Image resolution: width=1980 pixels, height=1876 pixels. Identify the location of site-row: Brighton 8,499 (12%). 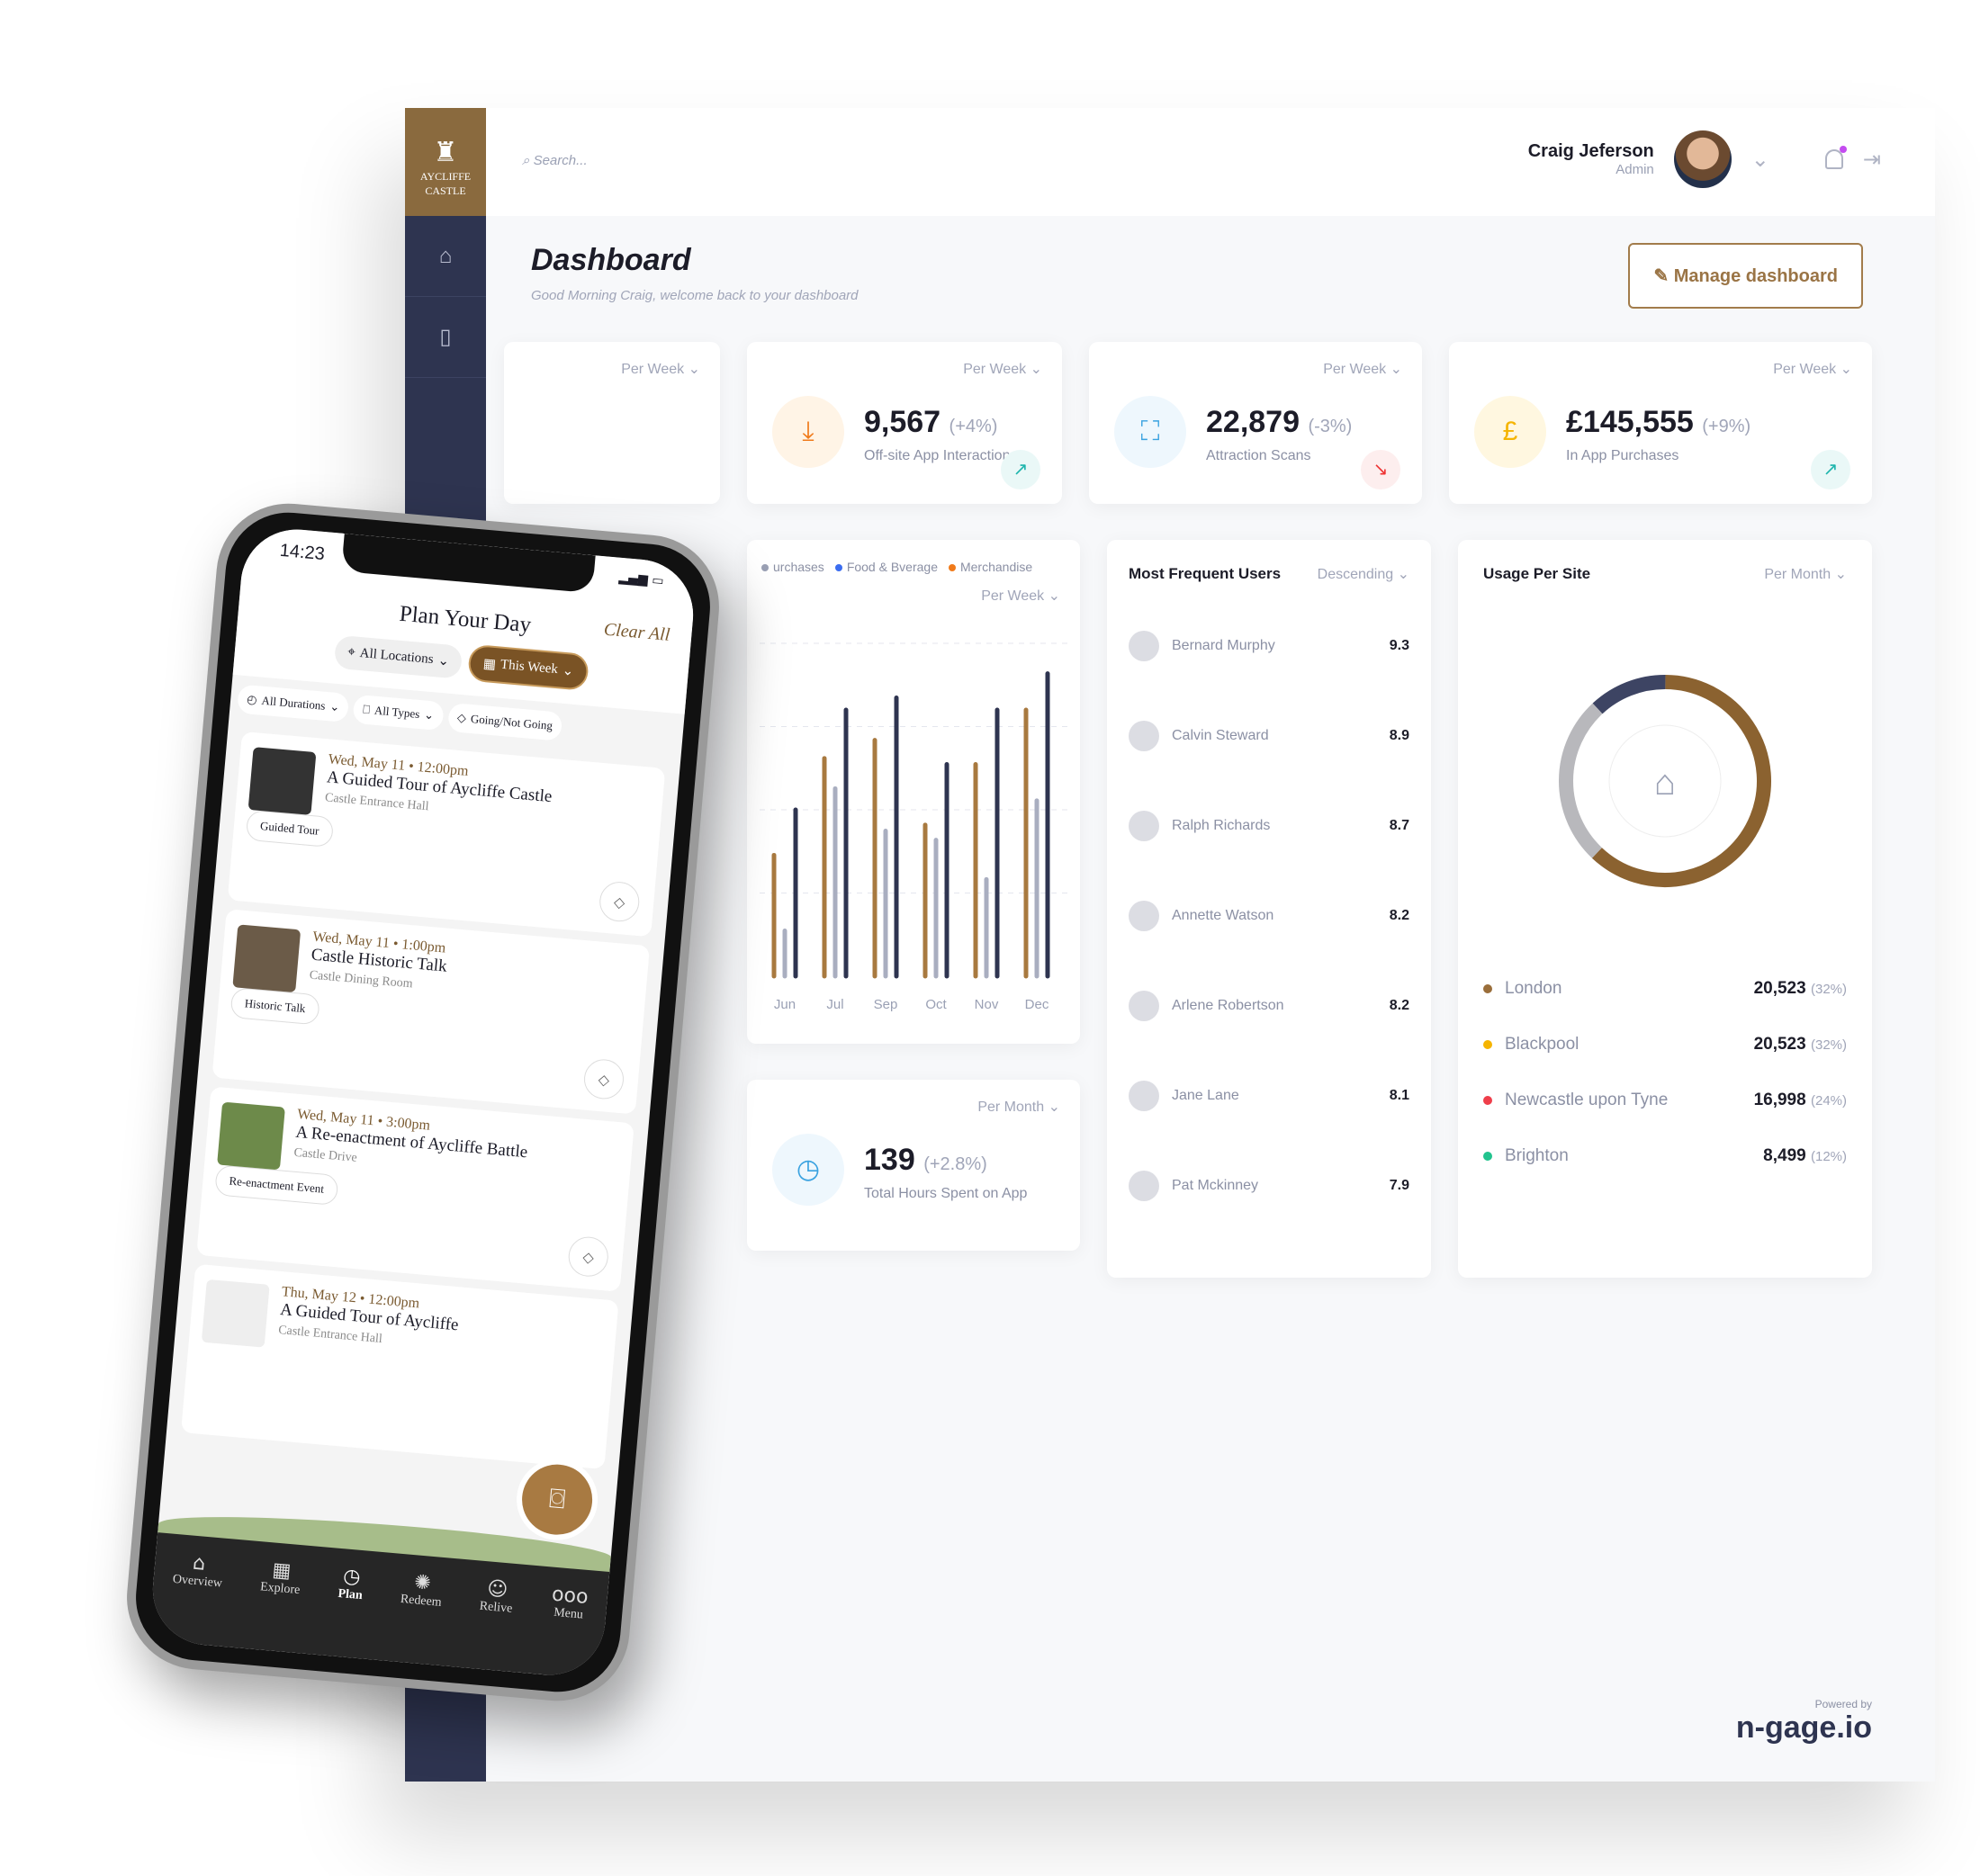
(1665, 1156).